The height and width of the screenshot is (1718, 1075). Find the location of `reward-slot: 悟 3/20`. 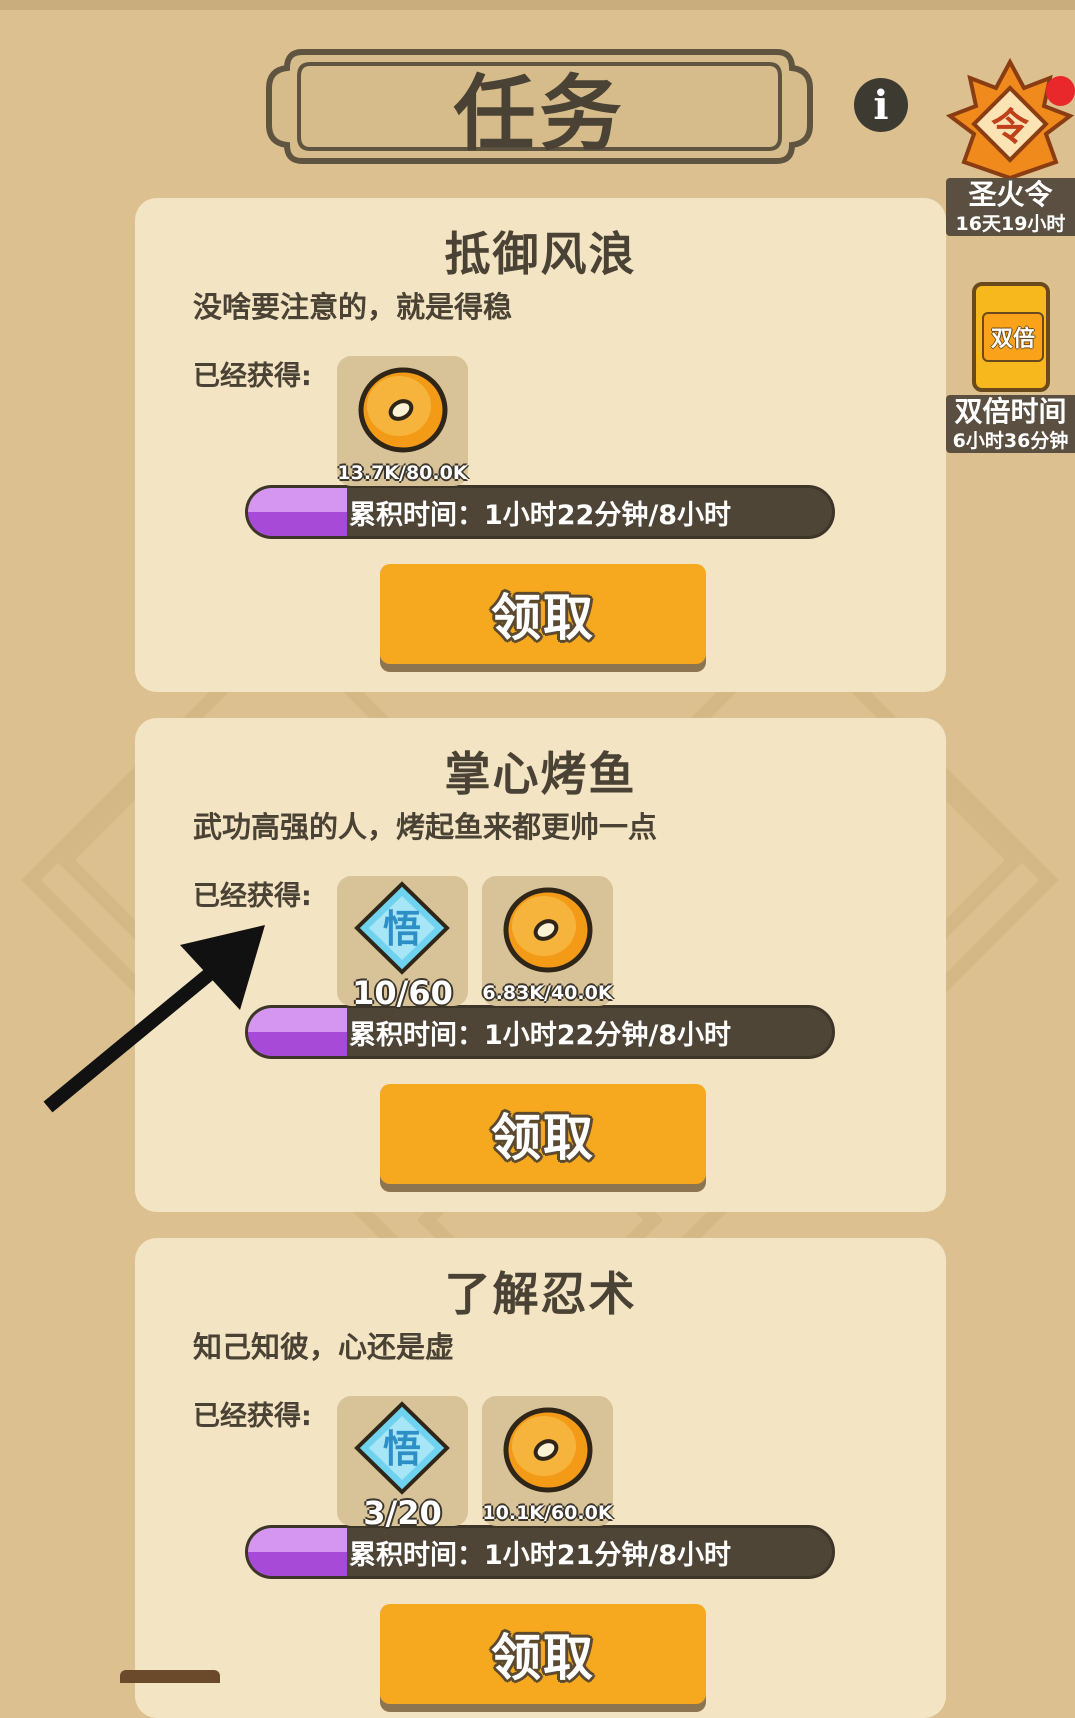

reward-slot: 悟 3/20 is located at coordinates (402, 1464).